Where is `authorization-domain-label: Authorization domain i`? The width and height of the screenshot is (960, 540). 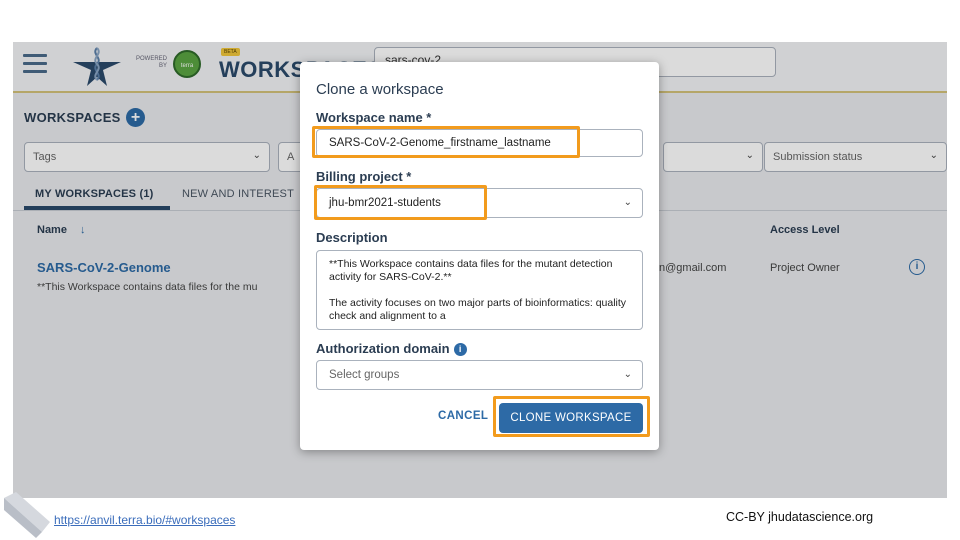
authorization-domain-label: Authorization domain i is located at coordinates (391, 348).